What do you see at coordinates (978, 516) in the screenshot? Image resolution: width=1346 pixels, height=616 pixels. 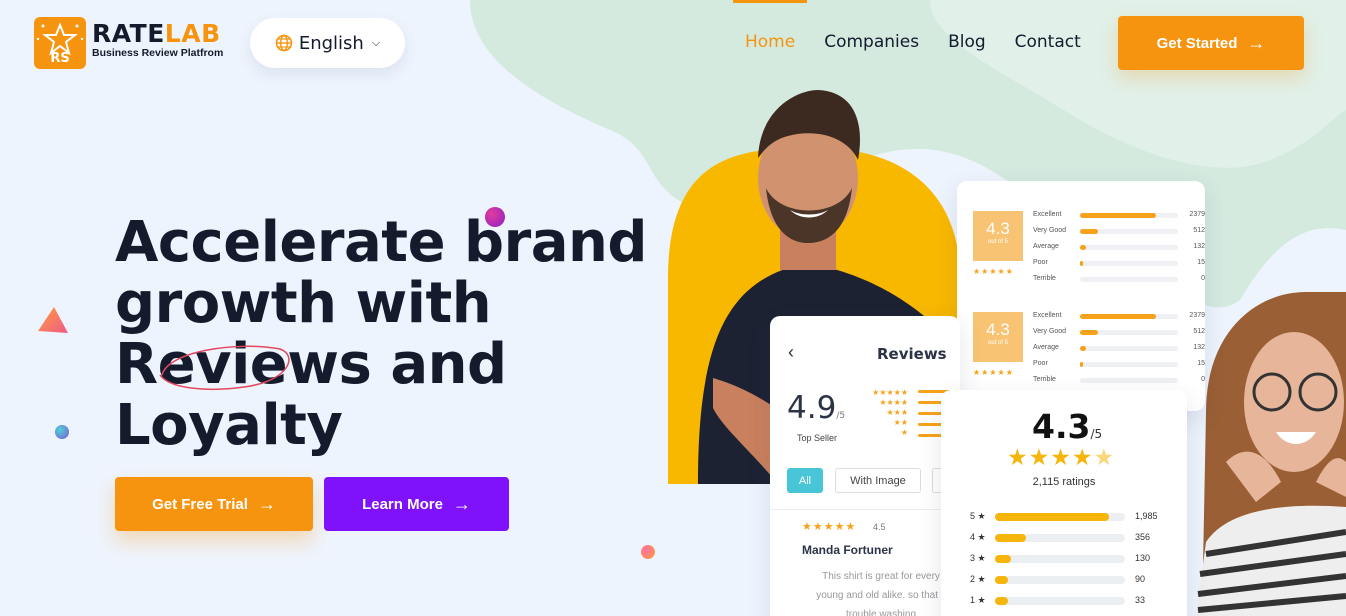 I see `ratings-row-label: 5 ★` at bounding box center [978, 516].